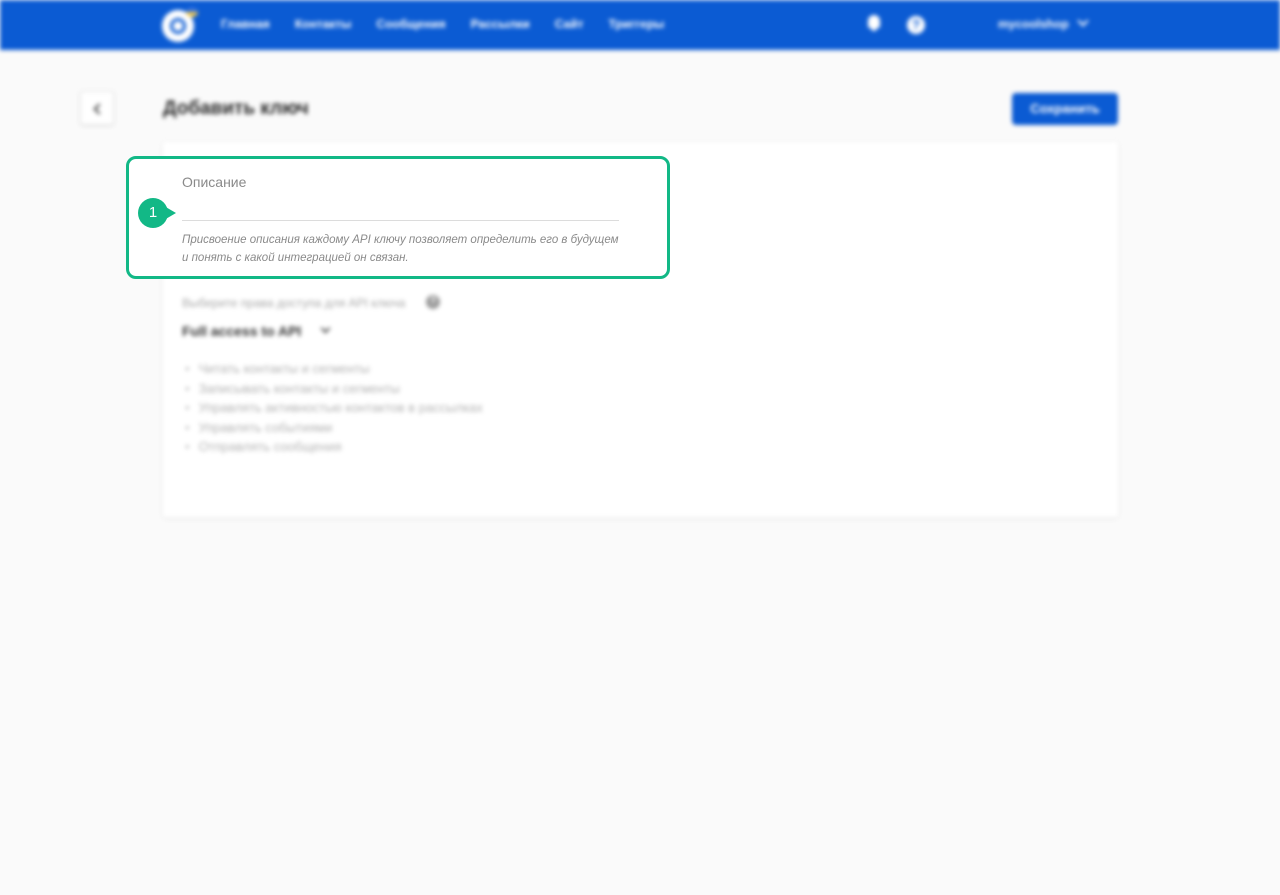  I want to click on permissions-label: Выберите права доступа для API ключа, so click(294, 303).